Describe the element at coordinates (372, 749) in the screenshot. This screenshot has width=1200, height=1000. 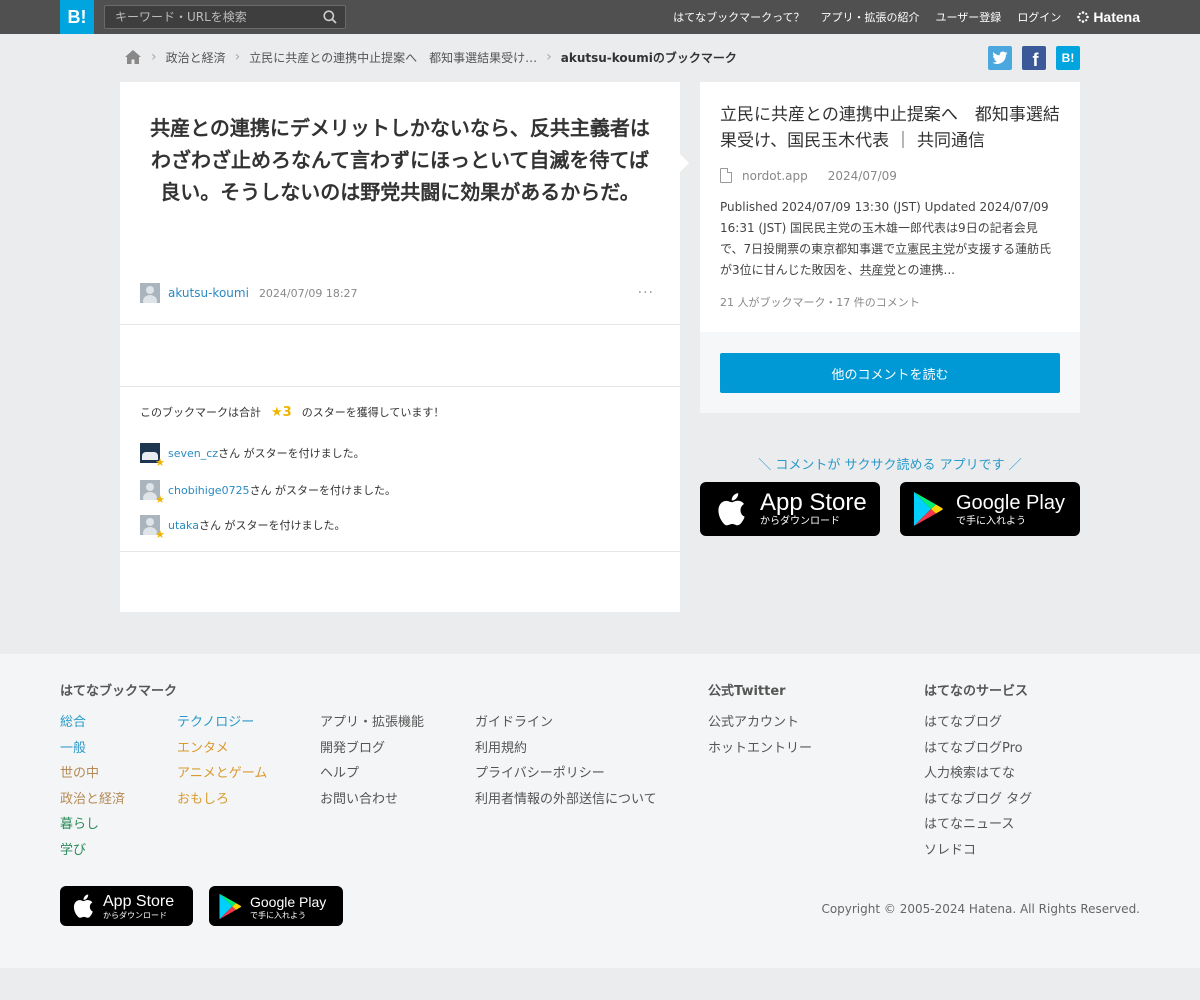
I see `footer-link-dev-blog: 開発ブログ` at that location.